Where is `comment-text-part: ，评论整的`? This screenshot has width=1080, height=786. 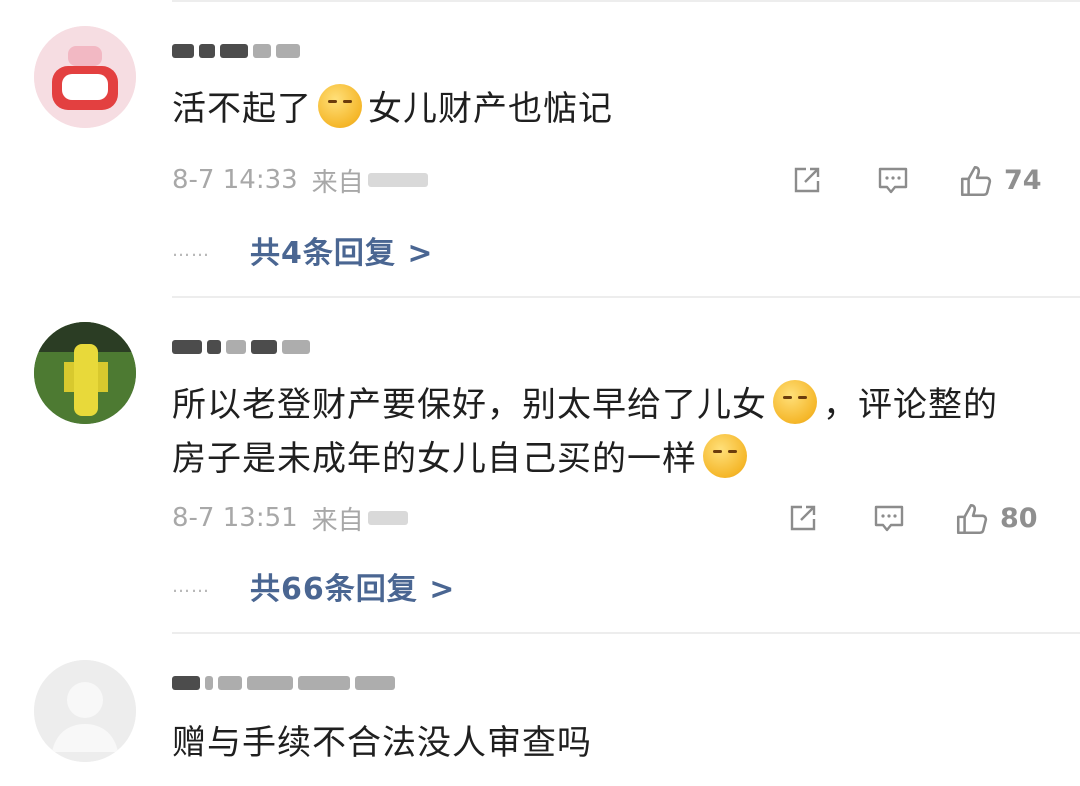 comment-text-part: ，评论整的 is located at coordinates (910, 405).